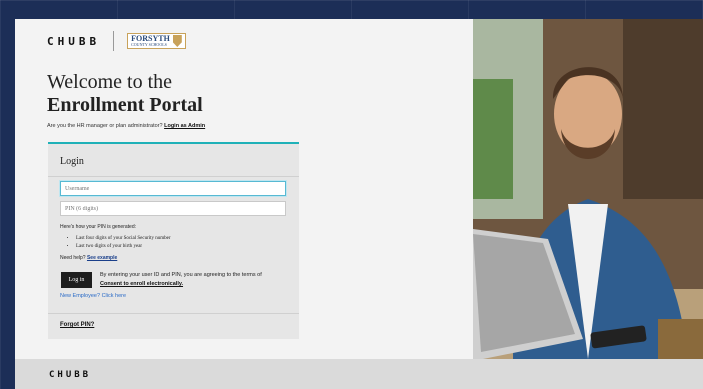 Image resolution: width=703 pixels, height=389 pixels. Describe the element at coordinates (149, 44) in the screenshot. I see `partner-logo-subtitle: COUNTY SCHOOLS` at that location.